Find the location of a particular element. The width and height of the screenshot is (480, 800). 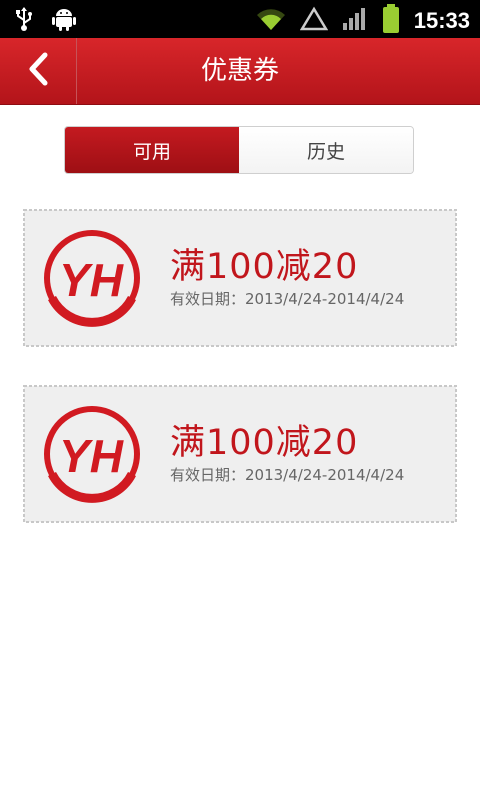

back-button is located at coordinates (38, 71).